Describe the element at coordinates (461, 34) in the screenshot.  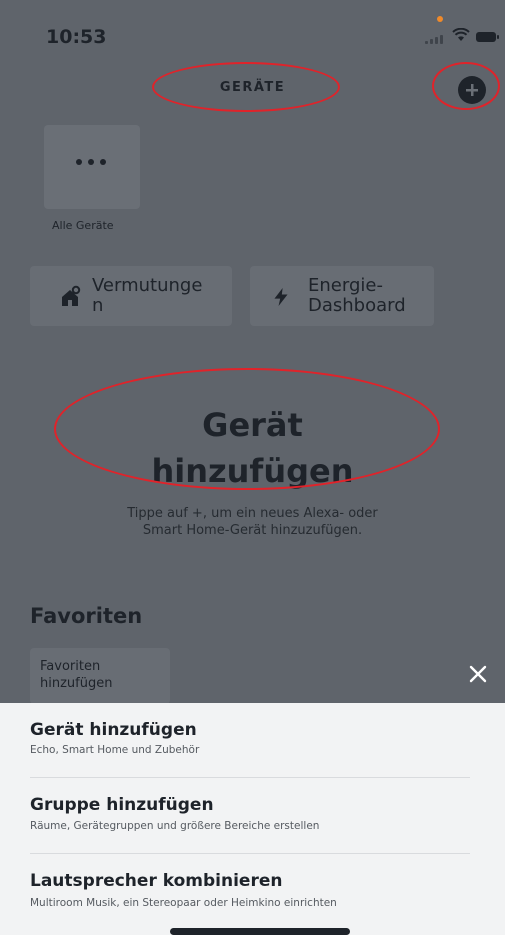
I see `wifi-icon` at that location.